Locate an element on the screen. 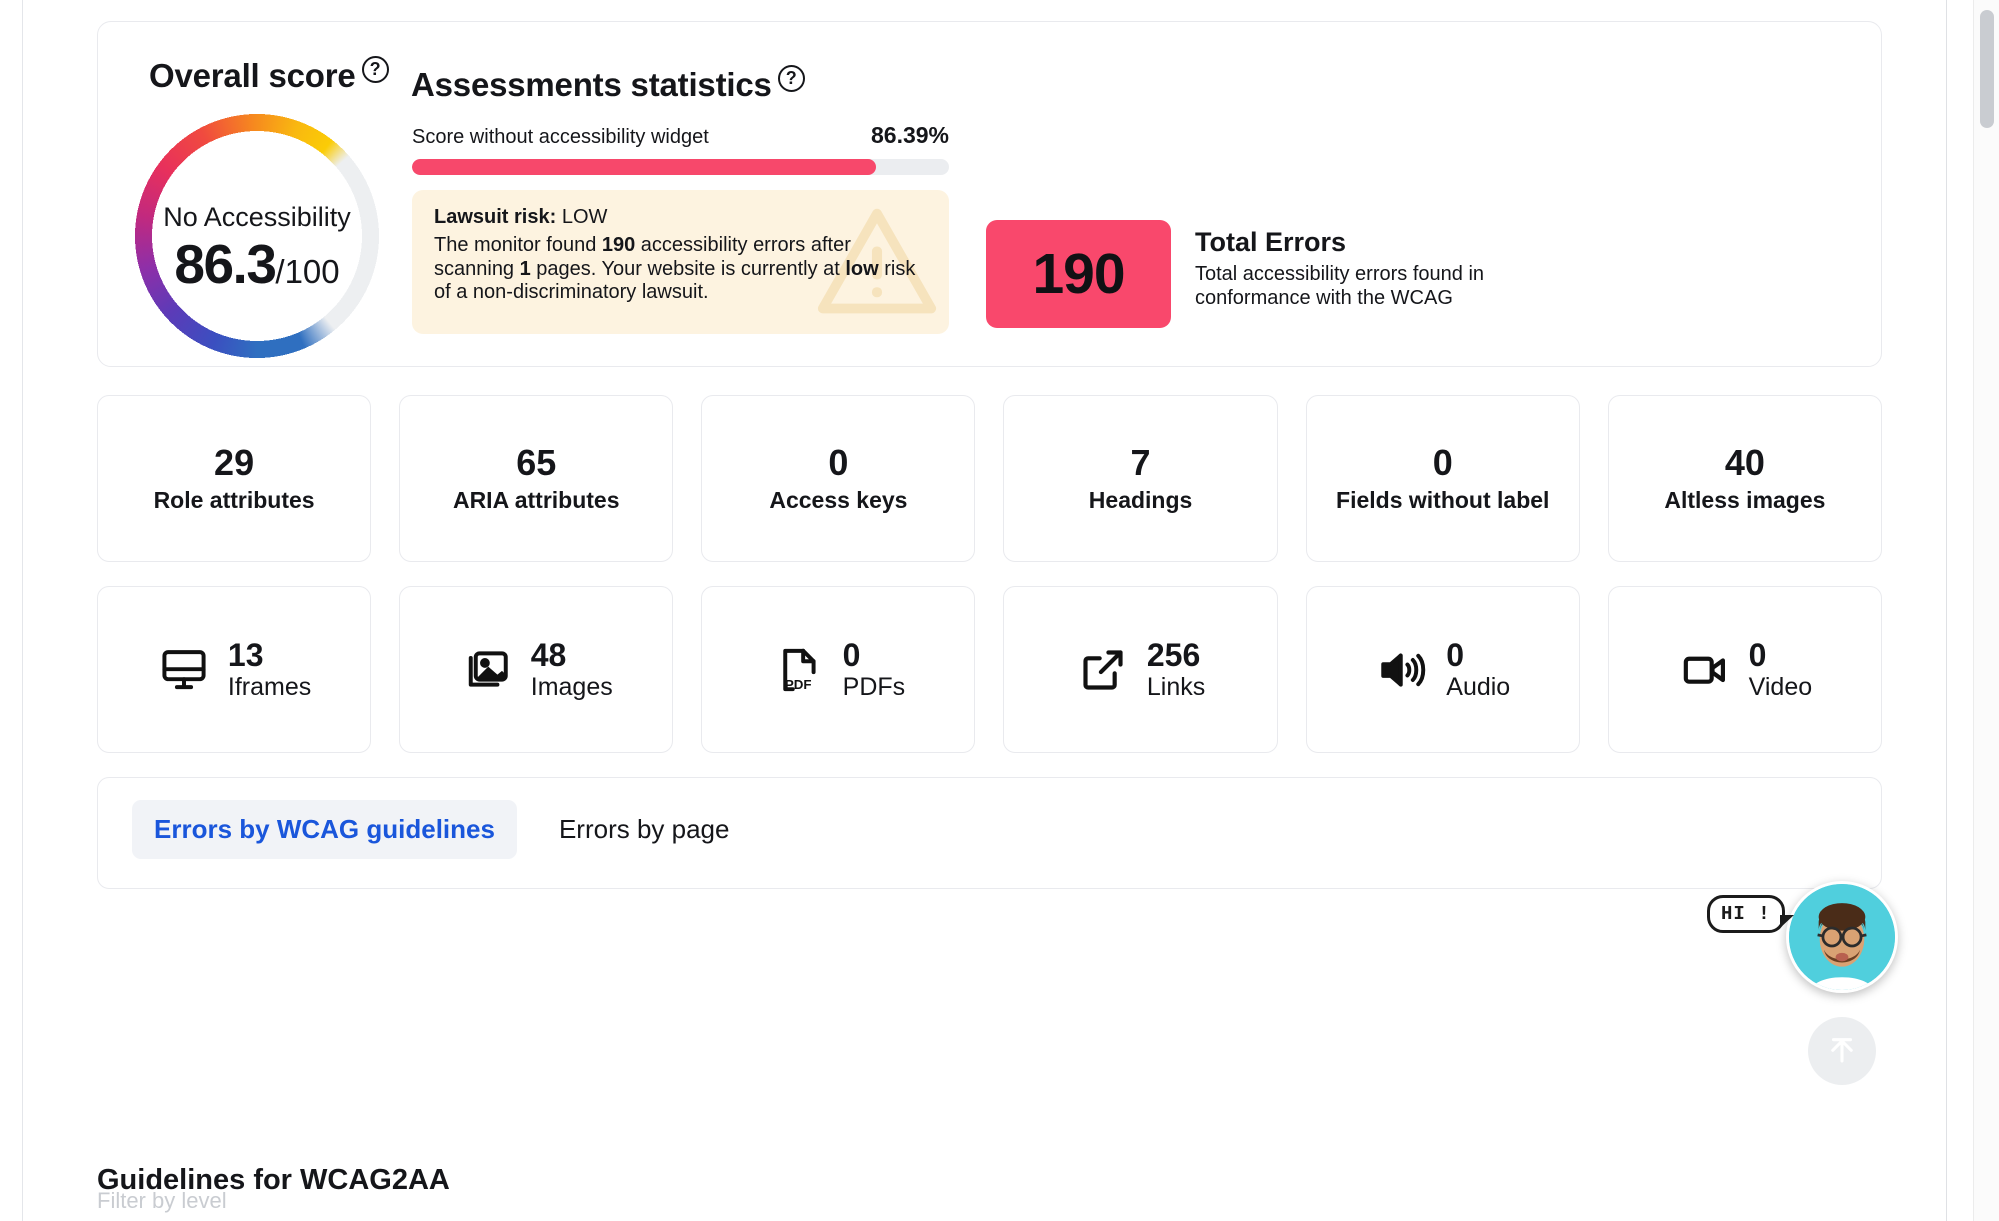 This screenshot has height=1221, width=1999. stat-icon-card: 256 Links is located at coordinates (1140, 669).